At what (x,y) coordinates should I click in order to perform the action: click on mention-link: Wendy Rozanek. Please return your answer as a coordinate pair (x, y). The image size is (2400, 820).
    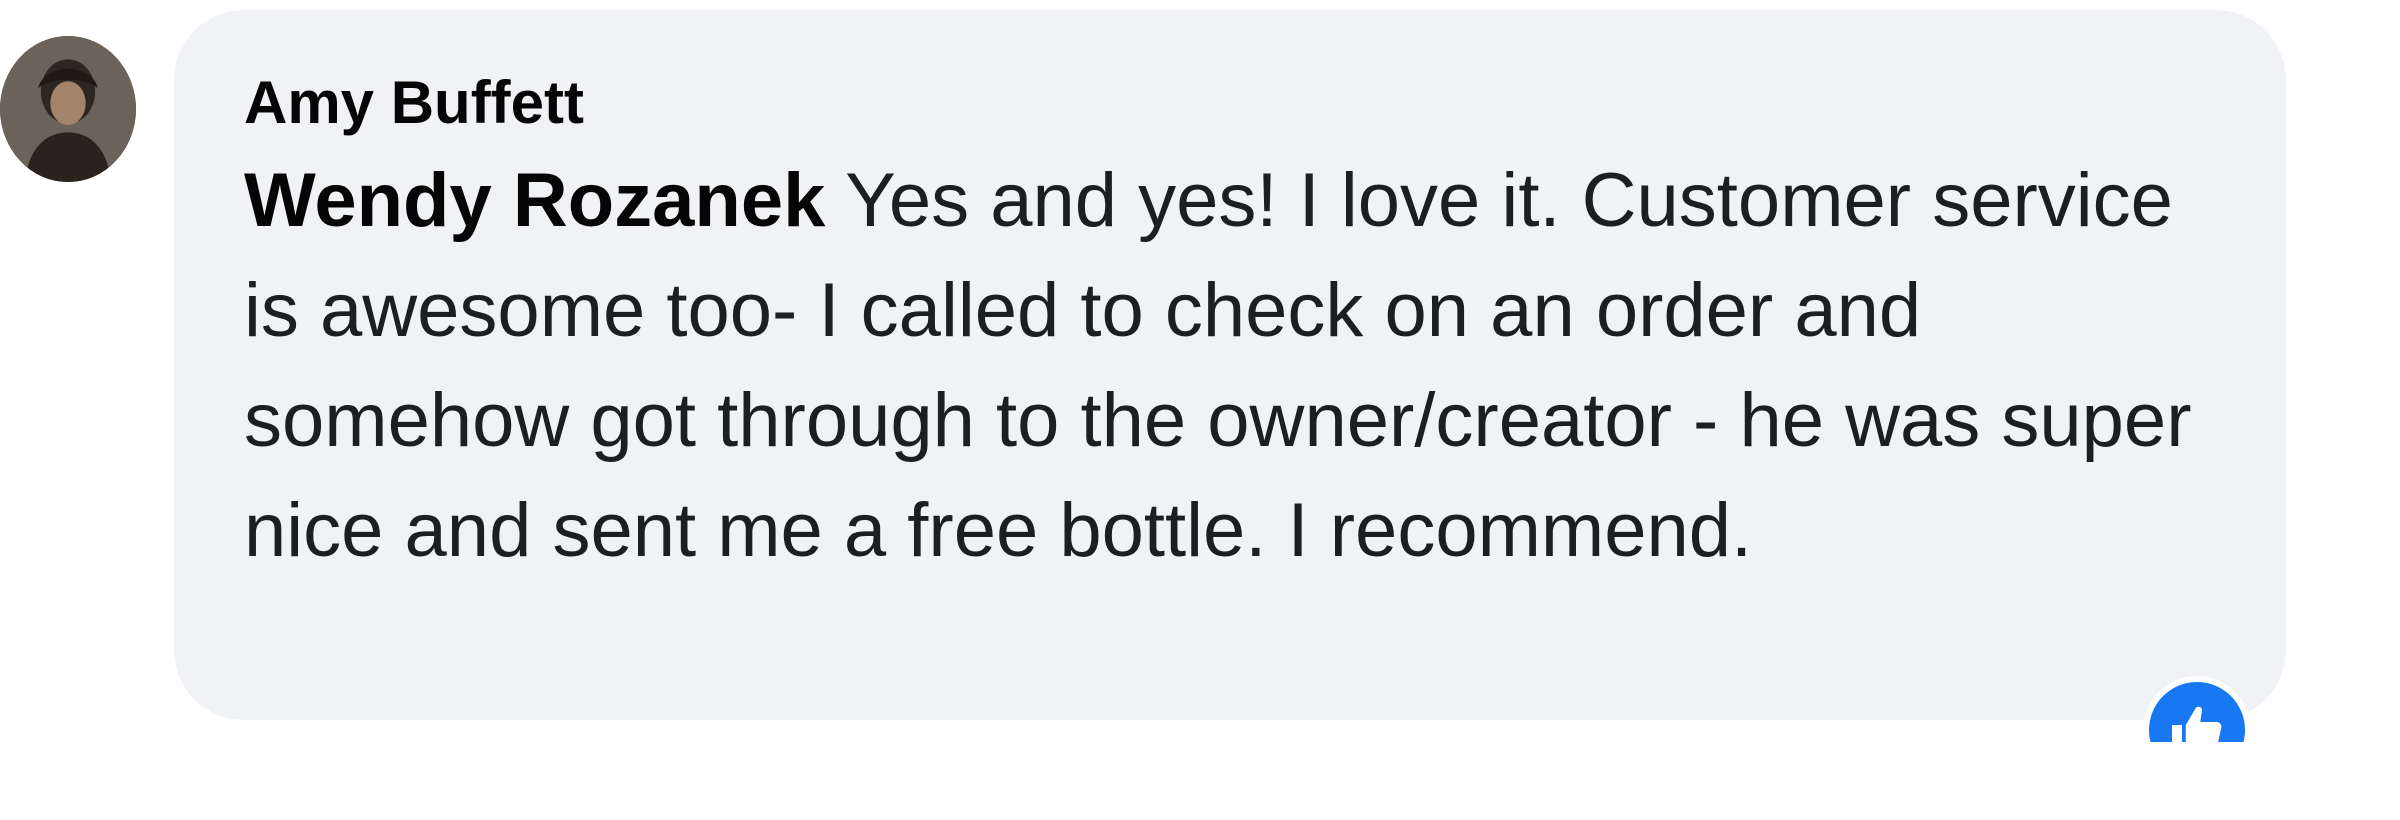
    Looking at the image, I should click on (534, 200).